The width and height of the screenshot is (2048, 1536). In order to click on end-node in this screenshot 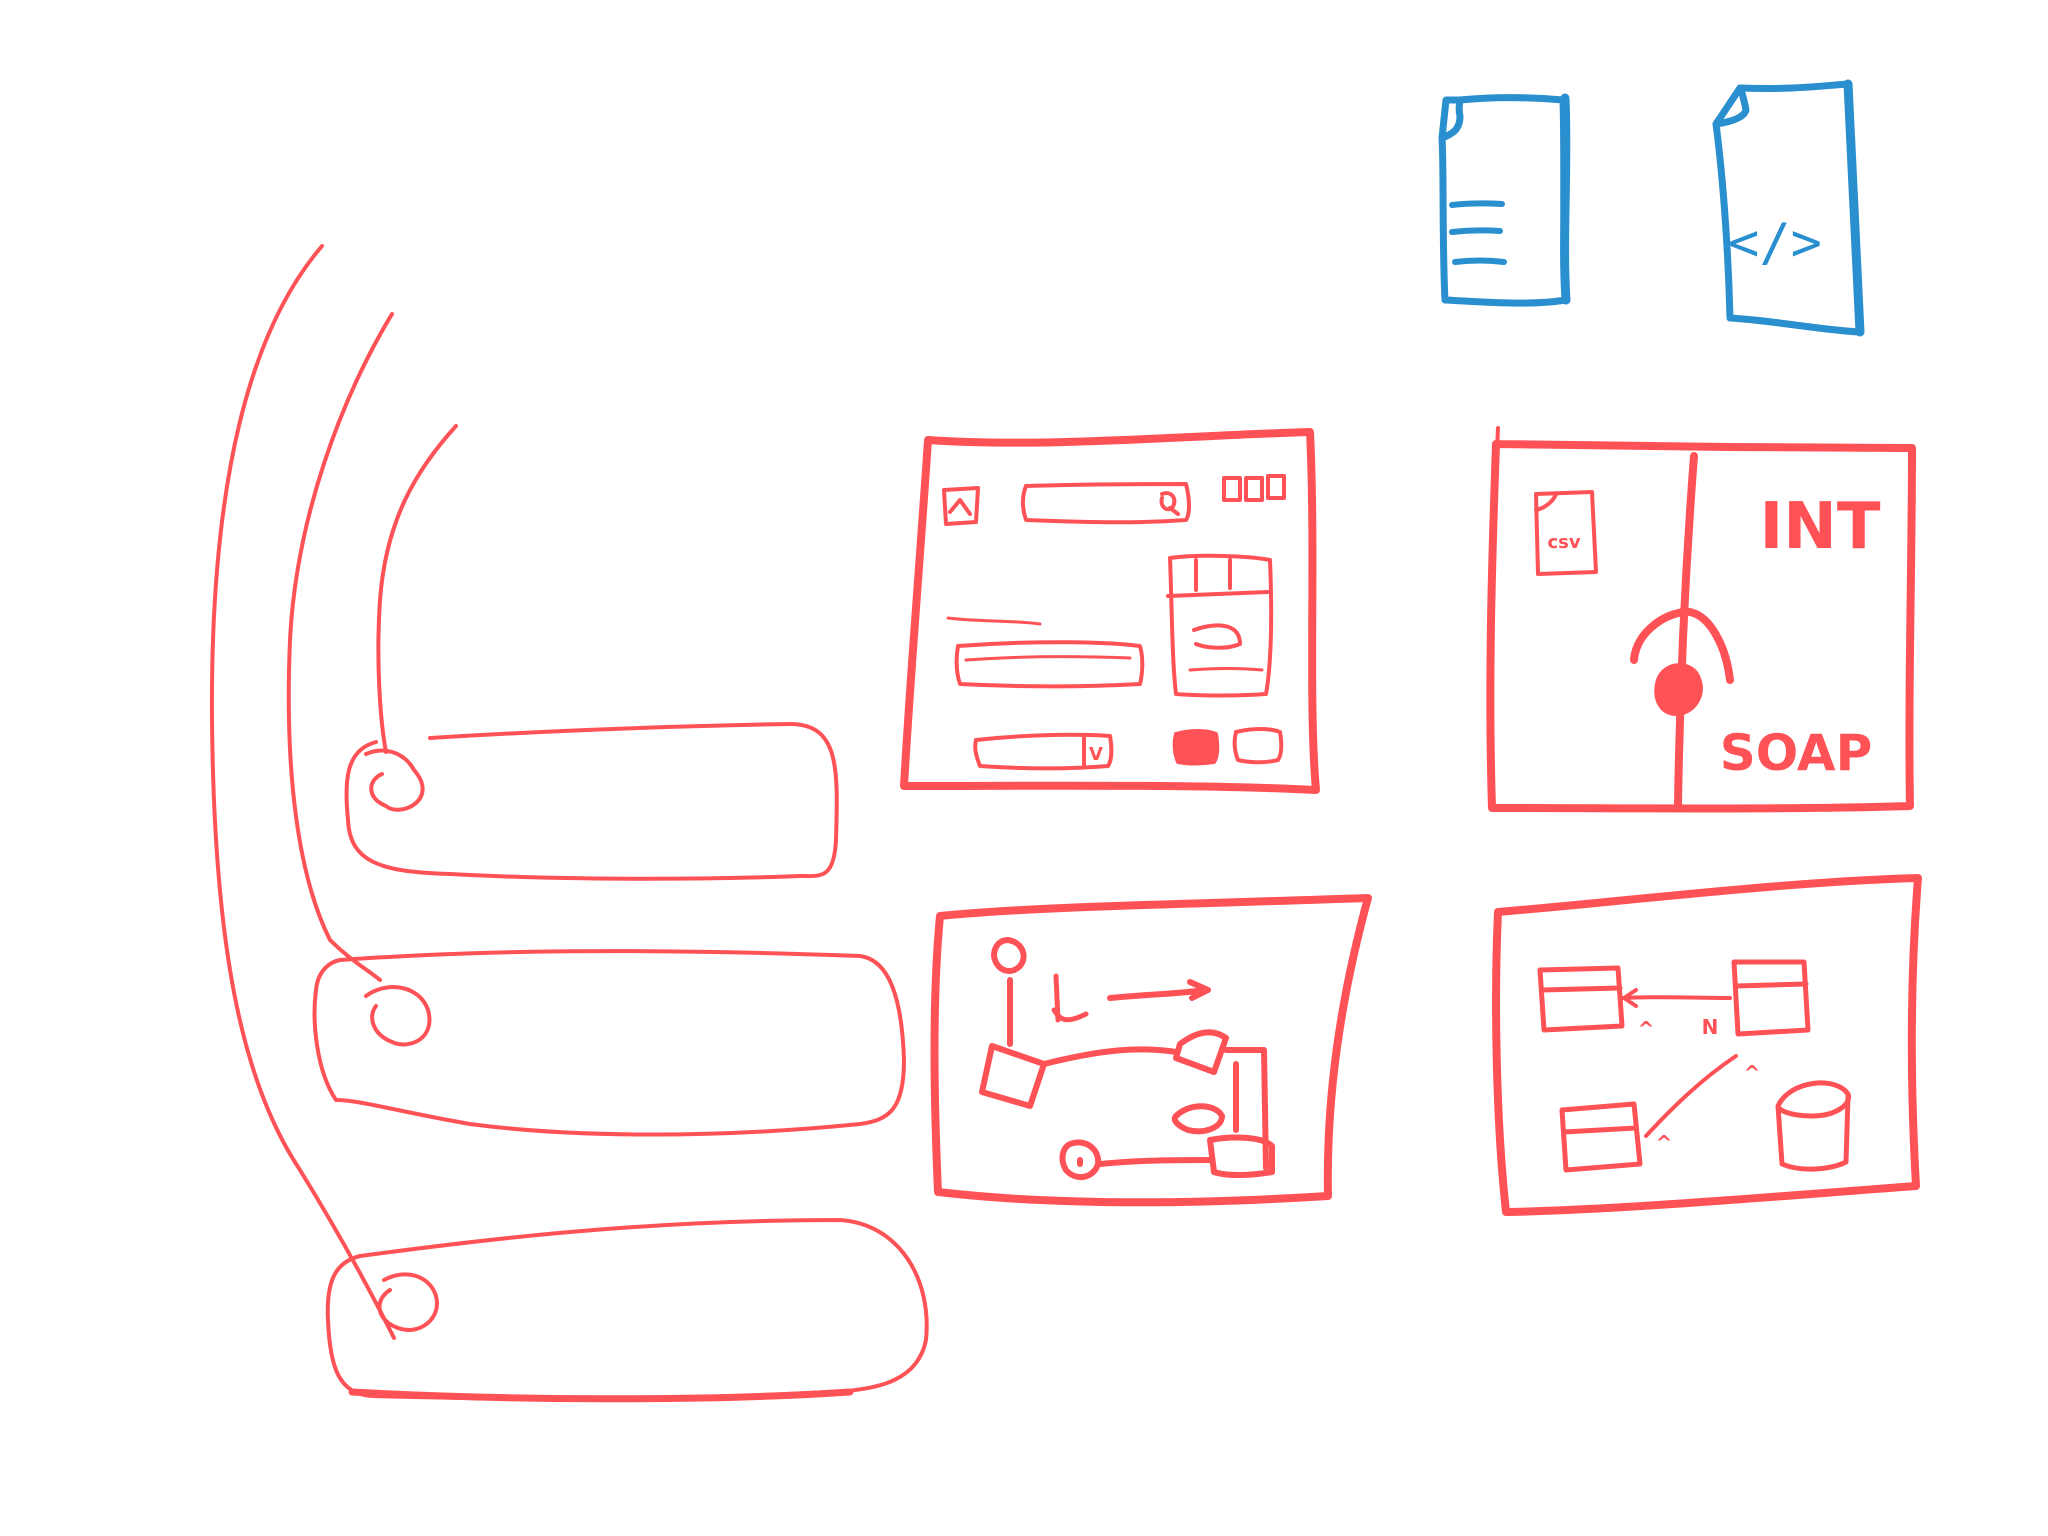, I will do `click(1080, 1160)`.